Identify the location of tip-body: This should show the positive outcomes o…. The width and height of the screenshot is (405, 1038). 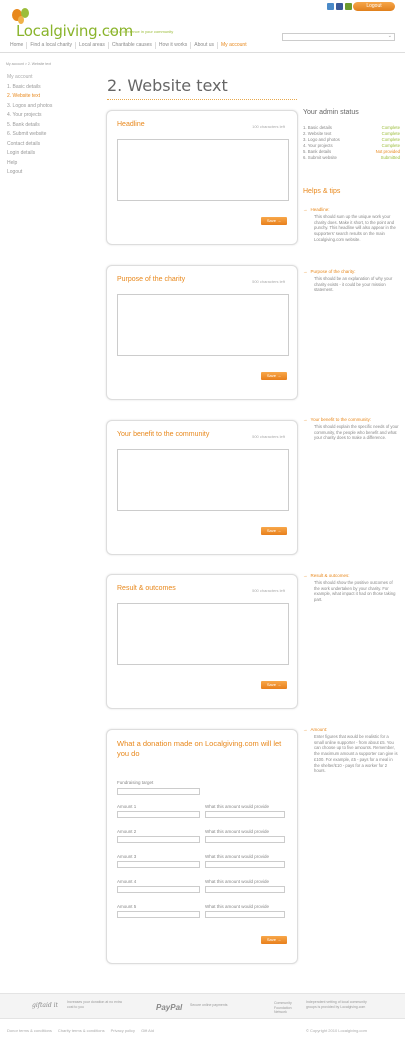
(355, 591).